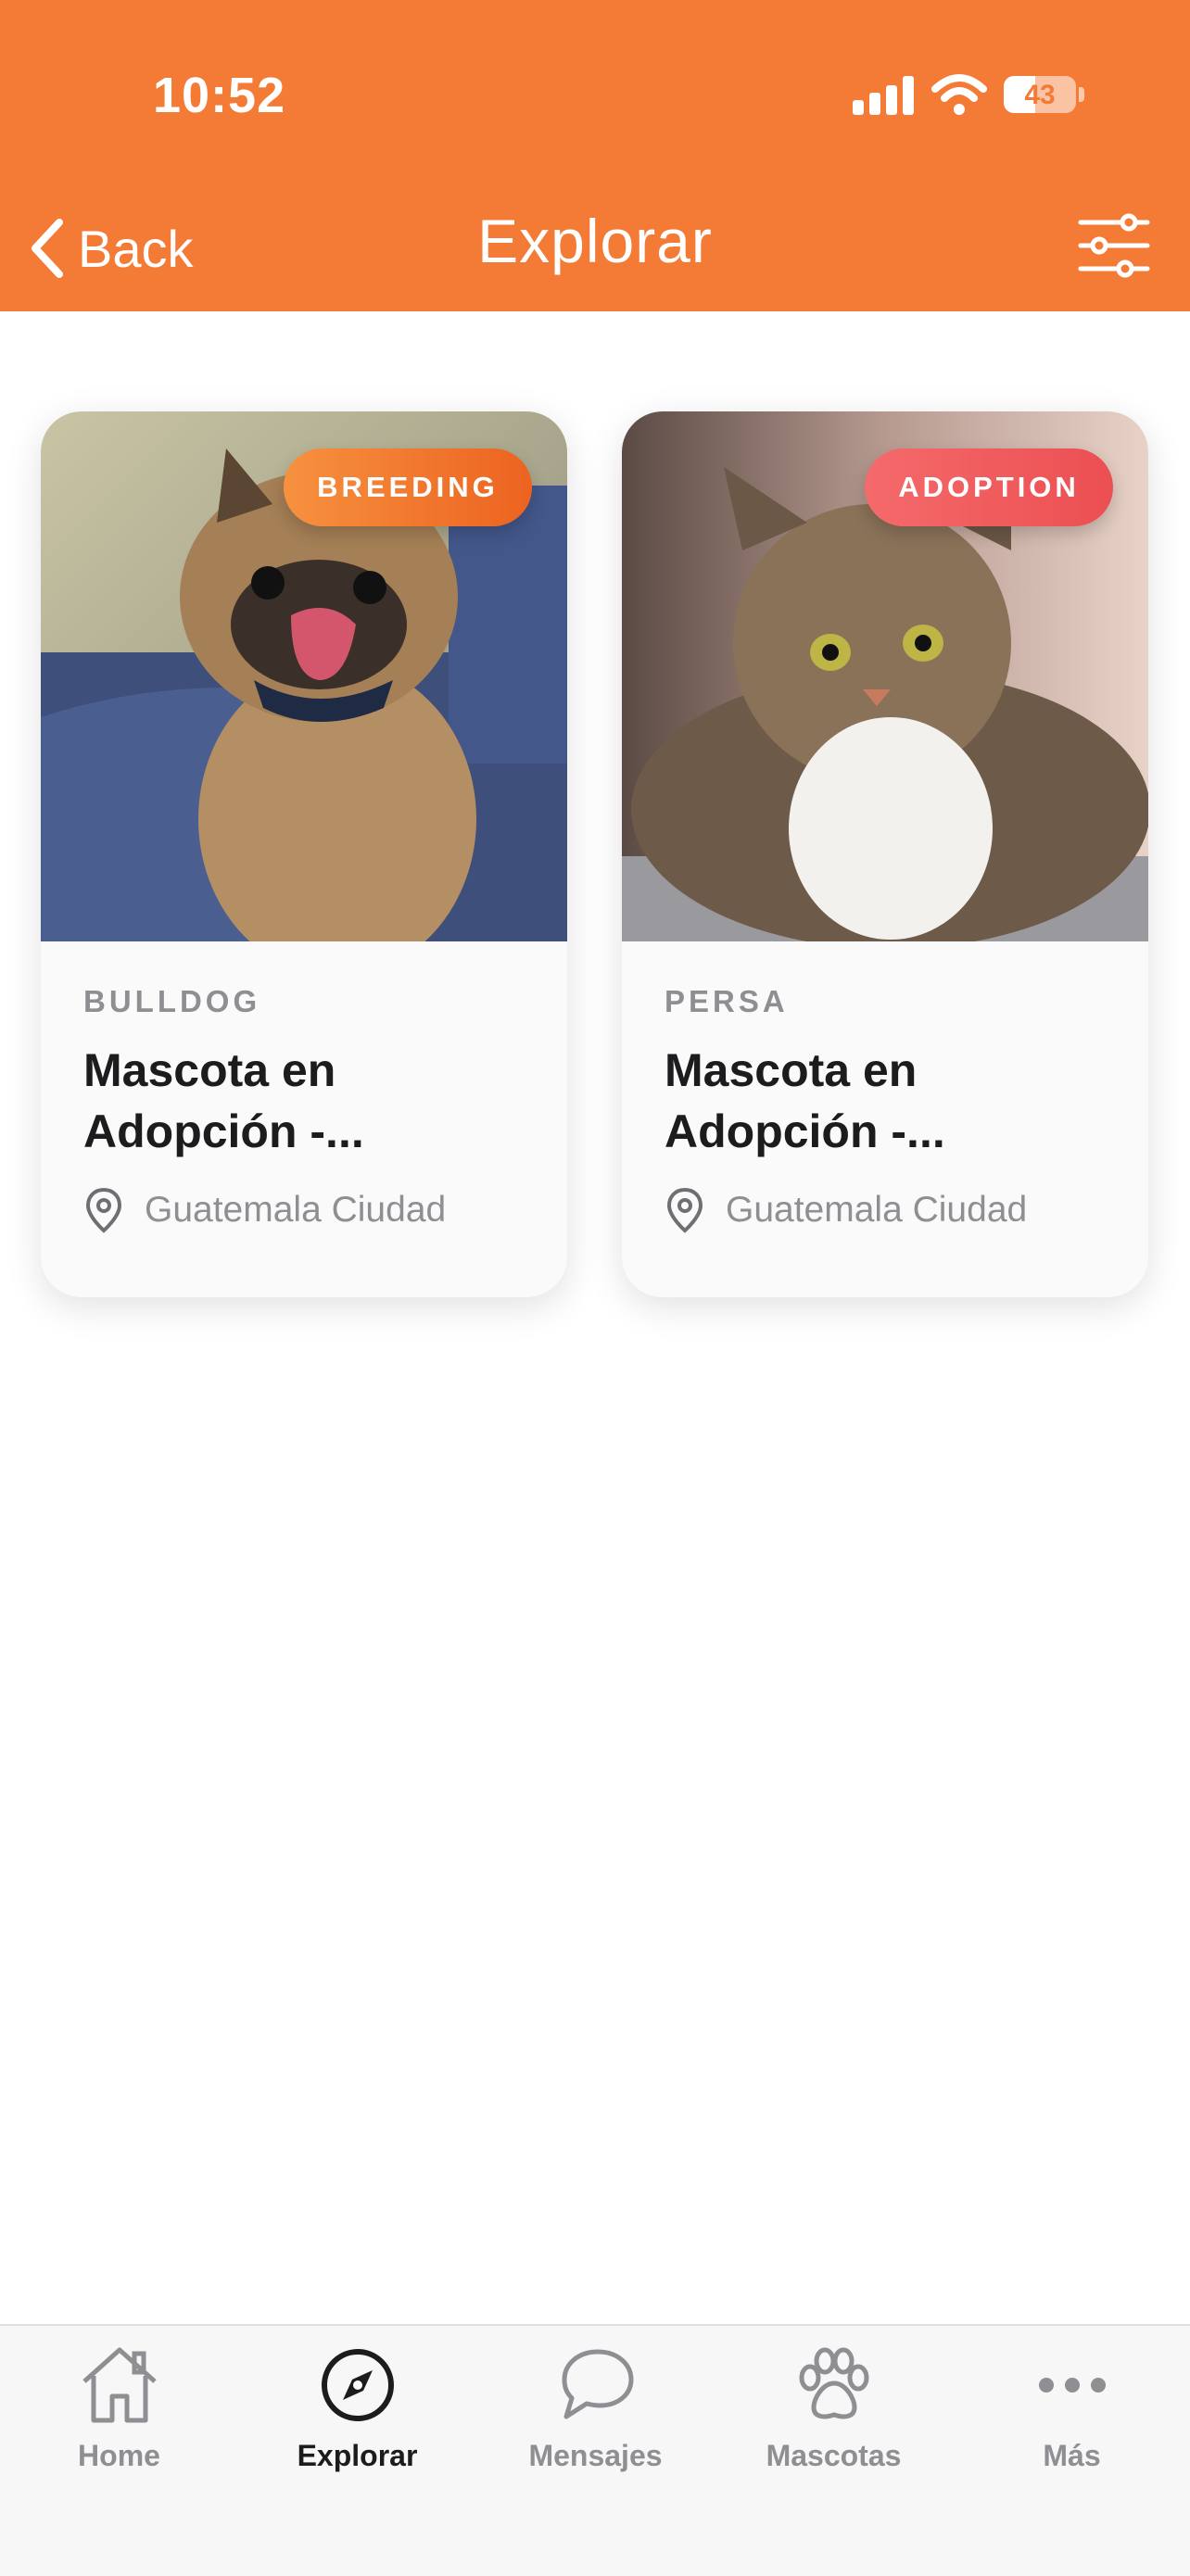  What do you see at coordinates (1071, 2410) in the screenshot?
I see `tab-mas: Más` at bounding box center [1071, 2410].